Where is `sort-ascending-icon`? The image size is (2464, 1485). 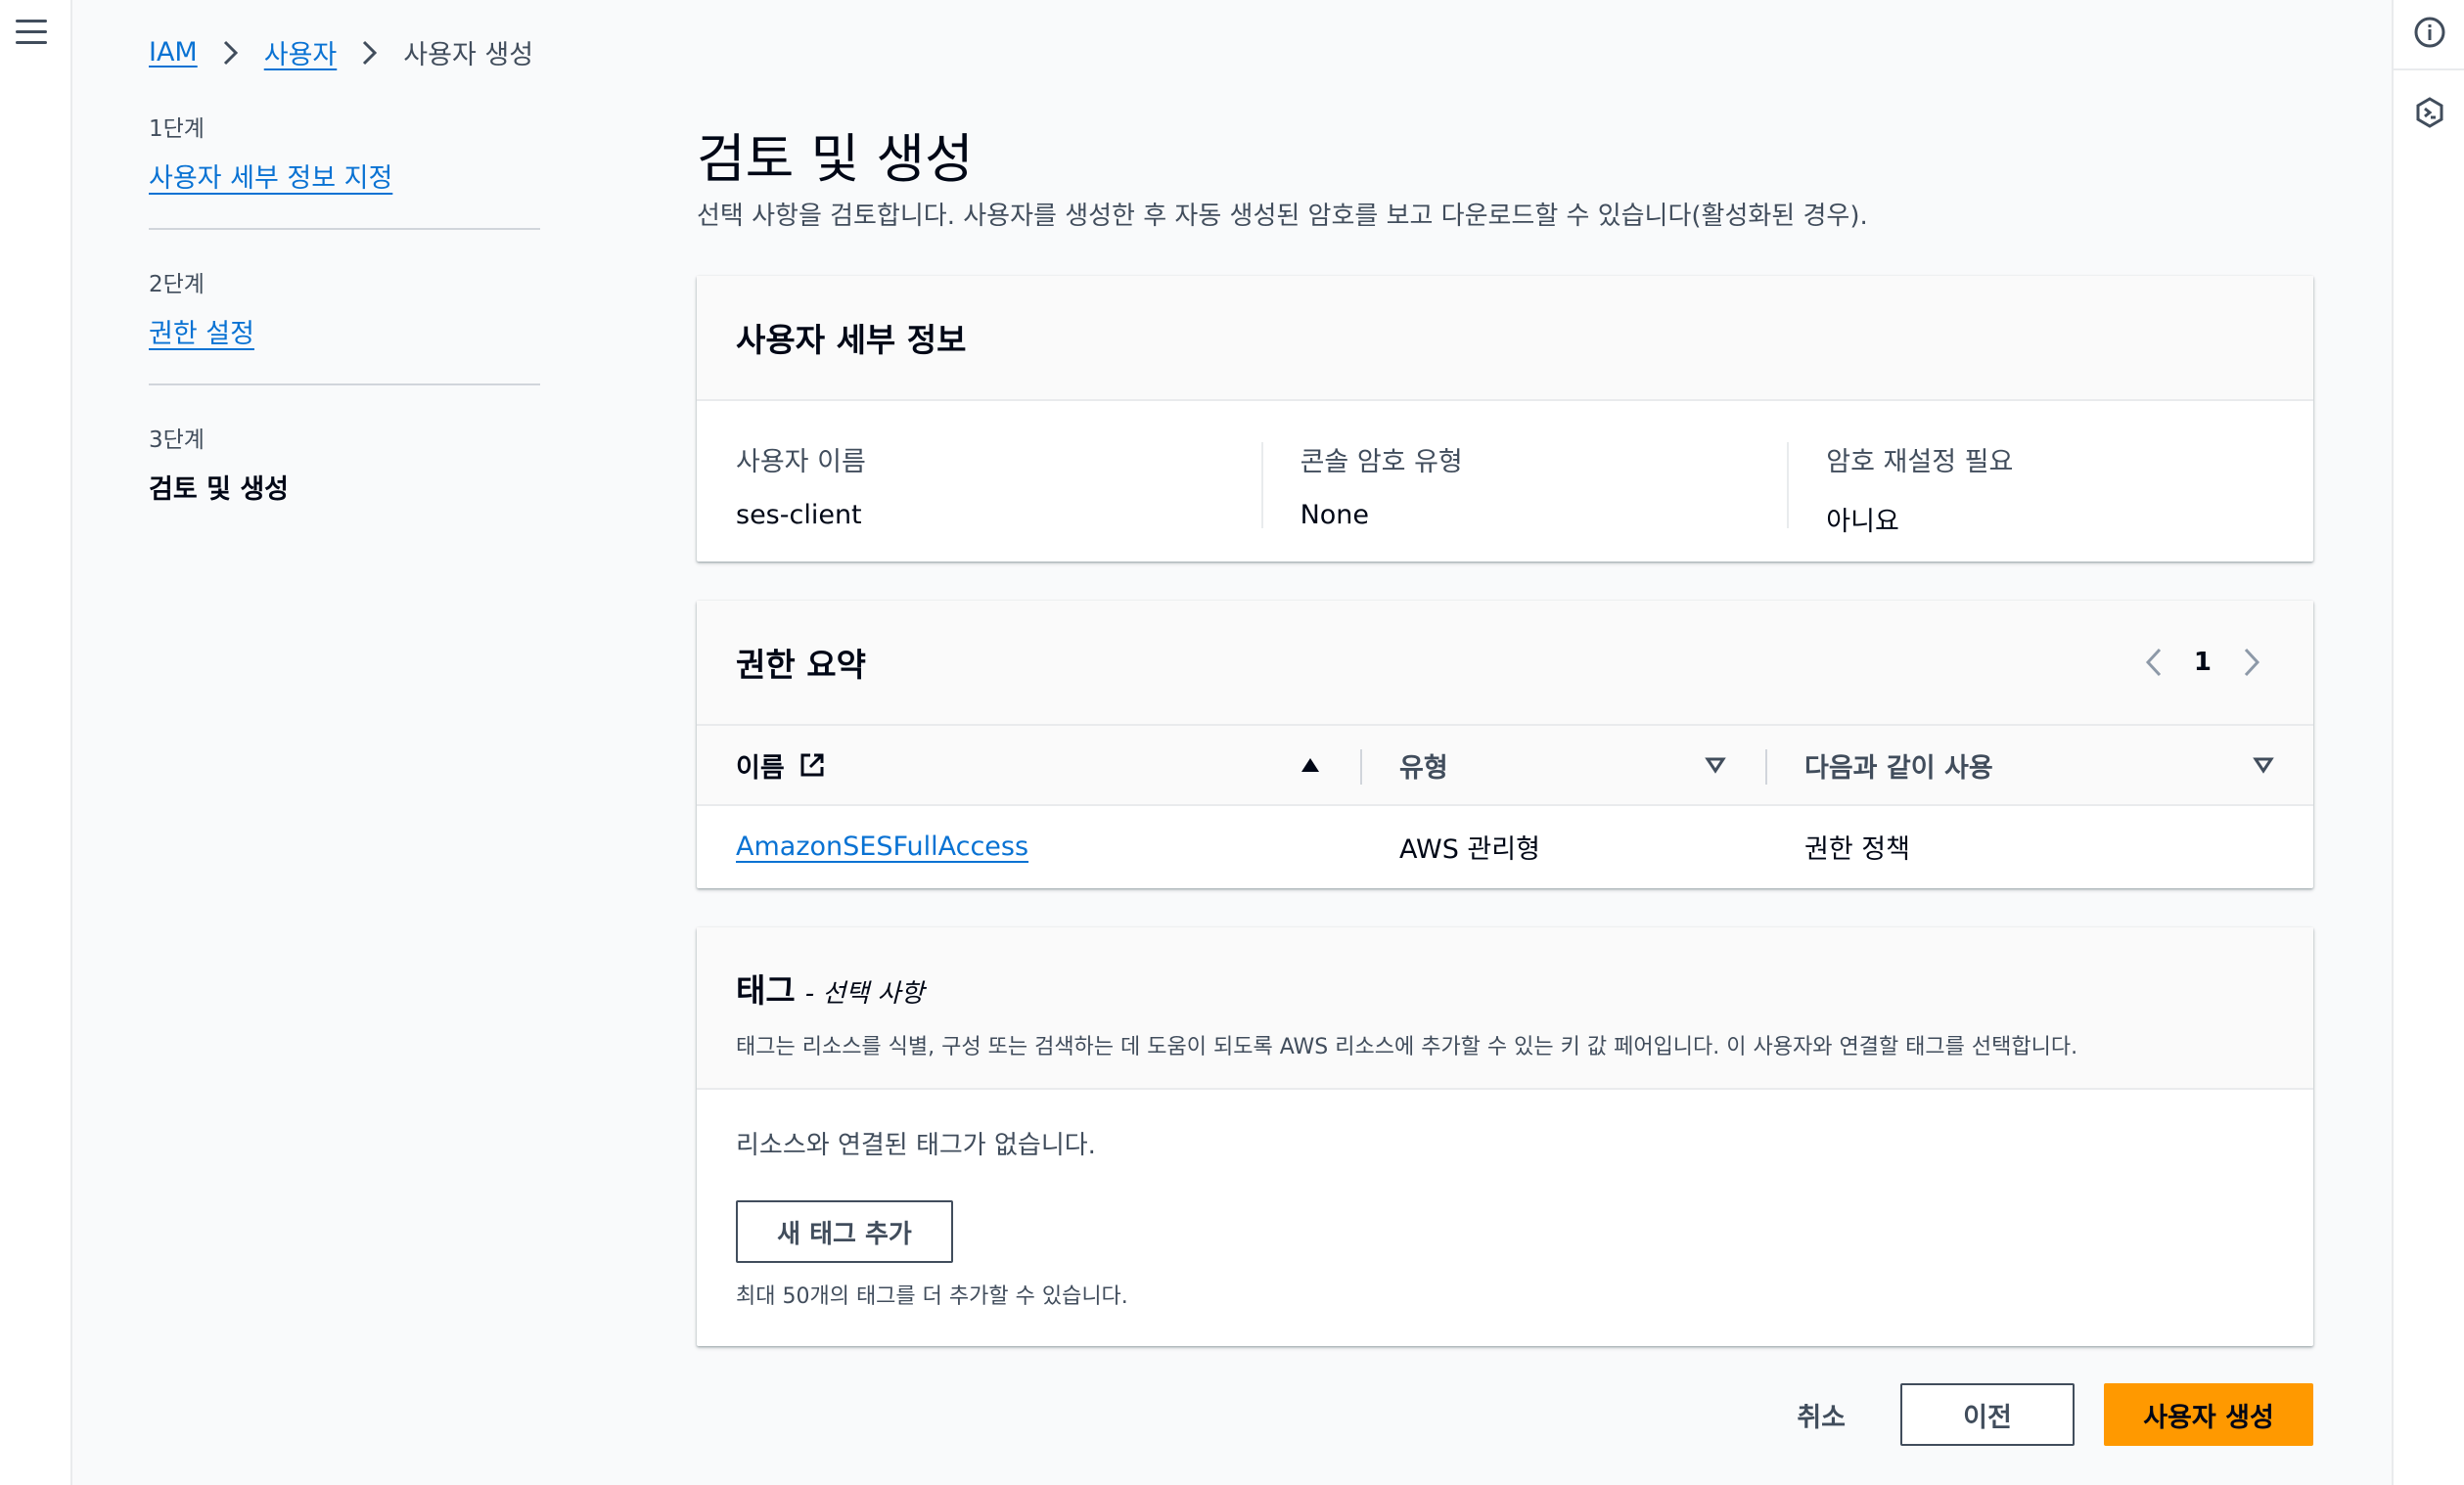
sort-ascending-icon is located at coordinates (1310, 765).